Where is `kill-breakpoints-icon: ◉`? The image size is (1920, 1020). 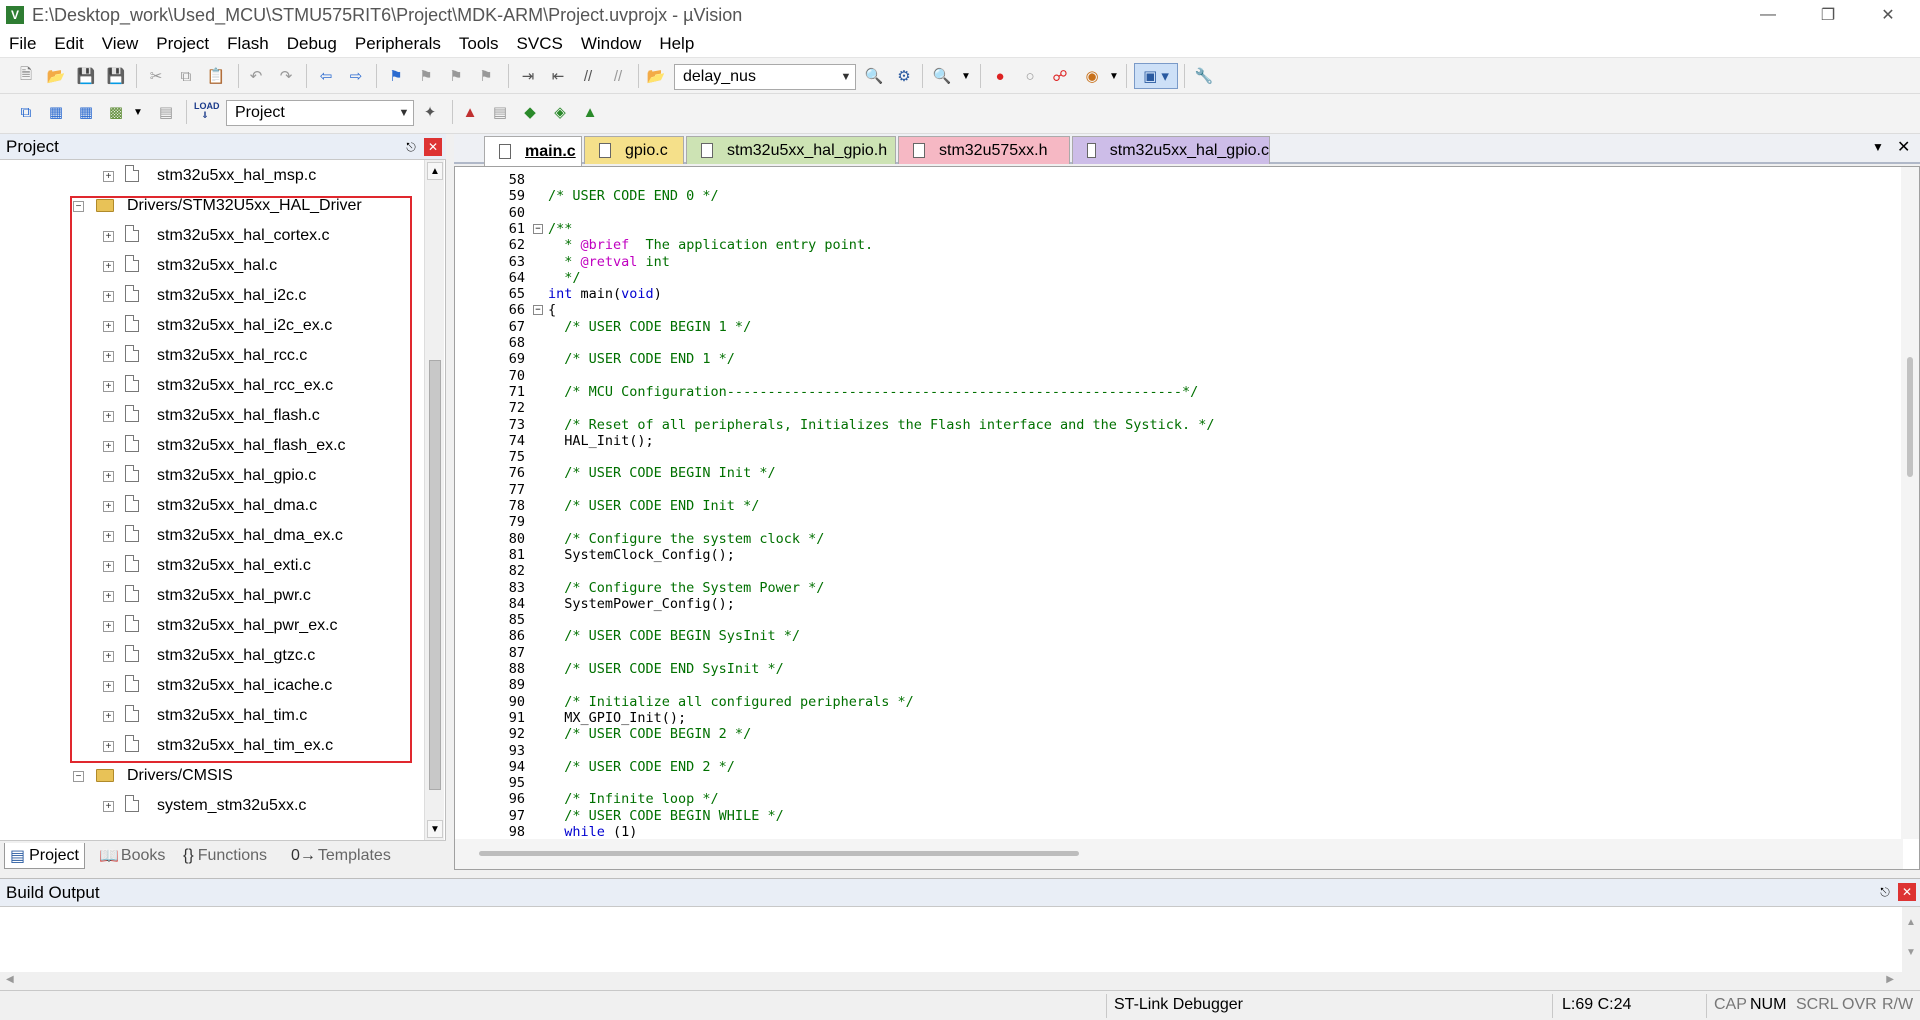 kill-breakpoints-icon: ◉ is located at coordinates (1092, 76).